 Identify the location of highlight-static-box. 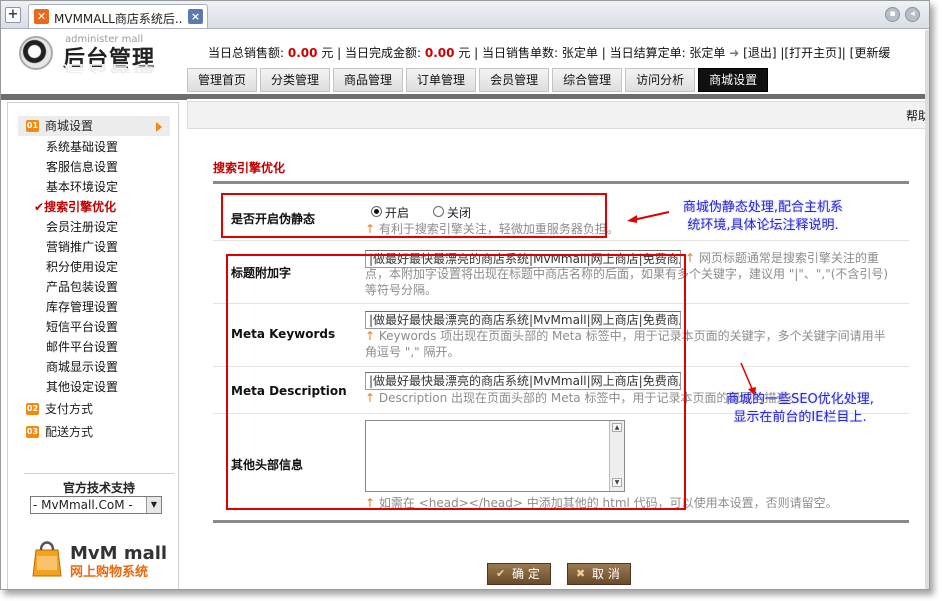
(414, 215).